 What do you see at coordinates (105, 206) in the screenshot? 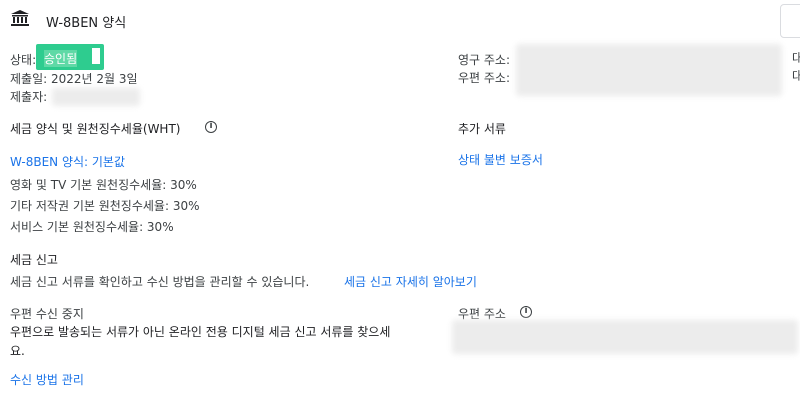
I see `wht-rate-copyright: 기타 저작권 기본 원천징수세율: 30%` at bounding box center [105, 206].